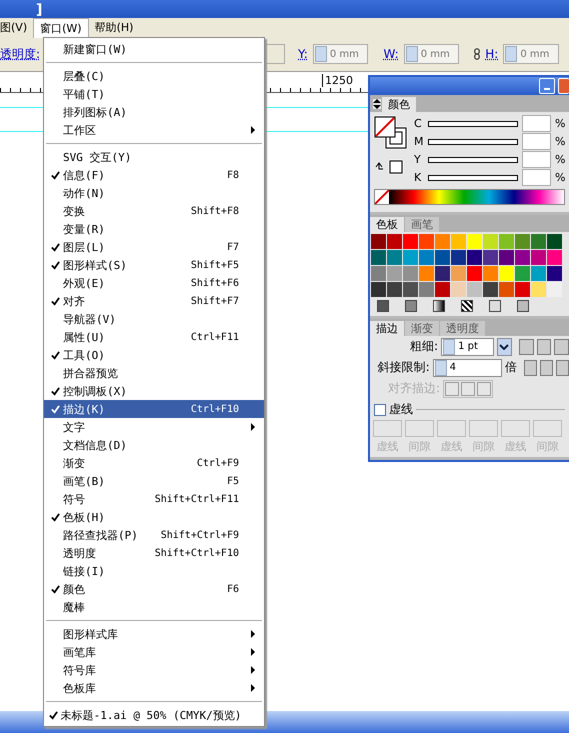  What do you see at coordinates (154, 175) in the screenshot?
I see `menu-item: 信息(F) F8` at bounding box center [154, 175].